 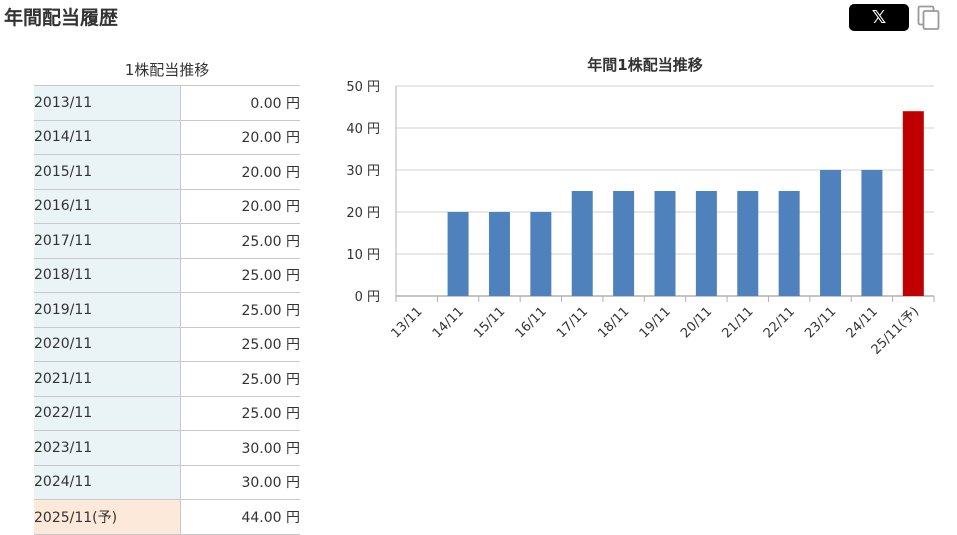 What do you see at coordinates (363, 255) in the screenshot?
I see `y-tick-label: 10 円` at bounding box center [363, 255].